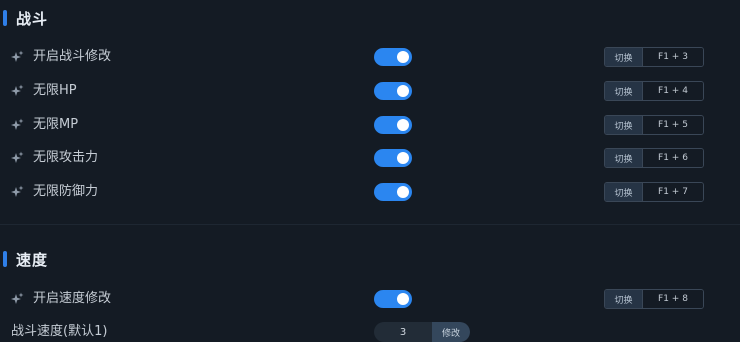 This screenshot has width=740, height=342. I want to click on section-header-battle: 战斗, so click(24, 18).